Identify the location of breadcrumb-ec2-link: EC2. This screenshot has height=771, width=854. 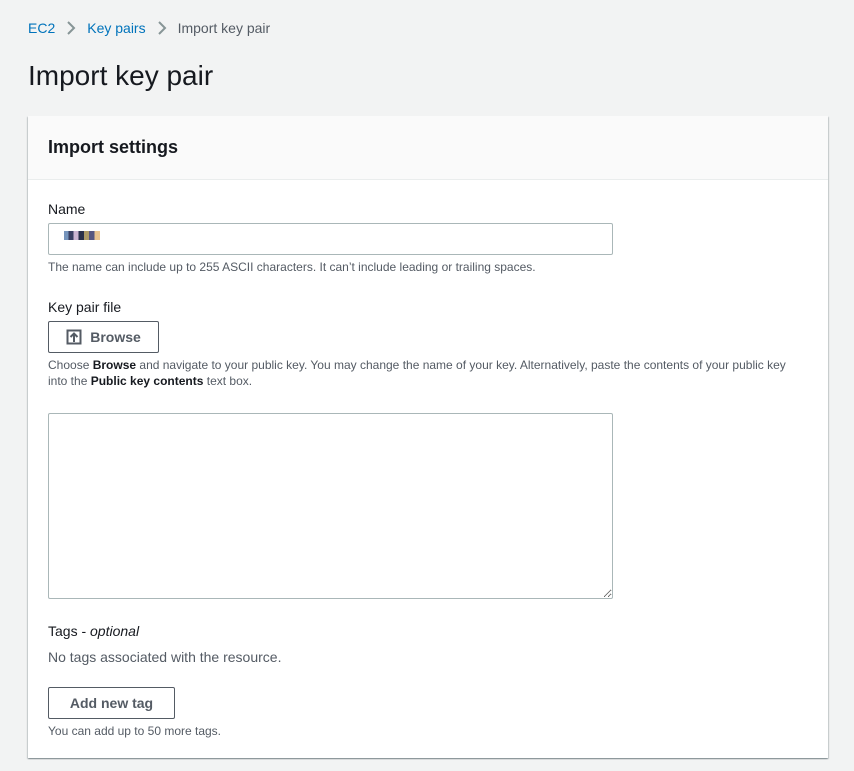
(41, 28).